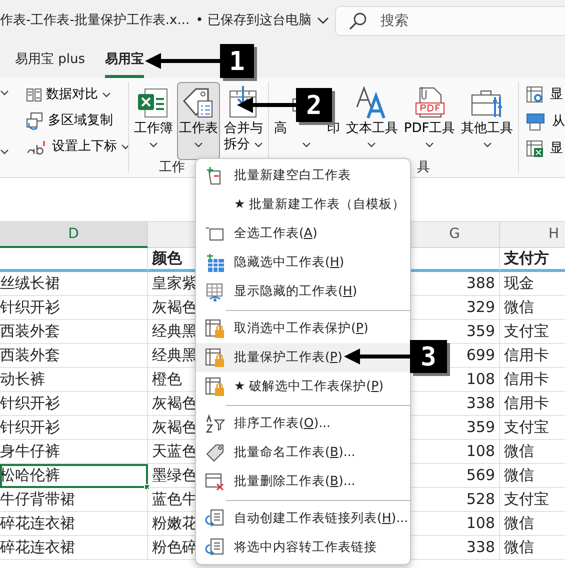 The width and height of the screenshot is (565, 568). What do you see at coordinates (34, 95) in the screenshot?
I see `compare-icon` at bounding box center [34, 95].